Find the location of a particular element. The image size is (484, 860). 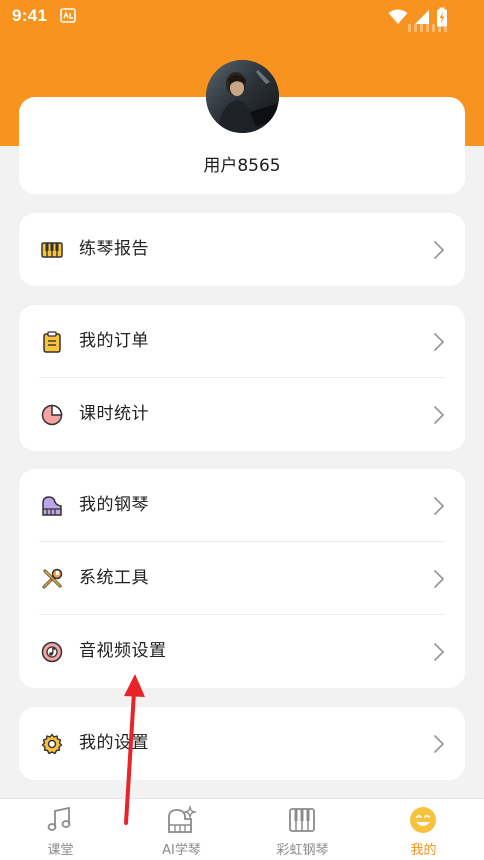

tab-label: 彩虹钢琴 is located at coordinates (302, 850).